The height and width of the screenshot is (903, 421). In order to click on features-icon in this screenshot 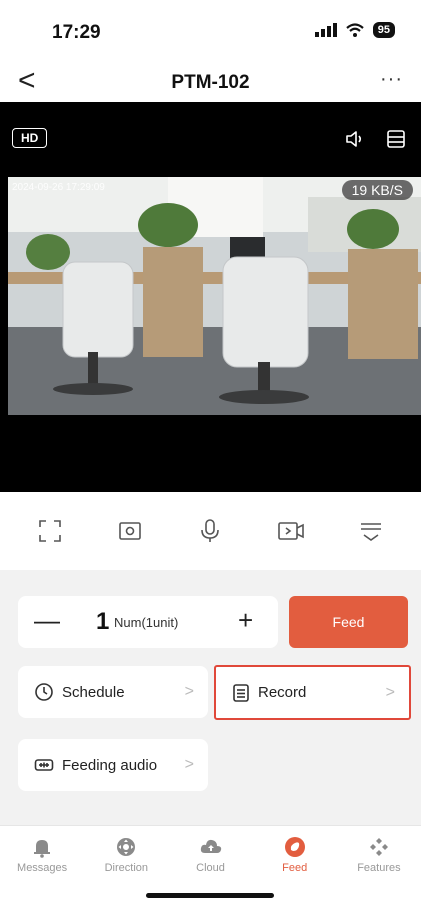, I will do `click(378, 847)`.